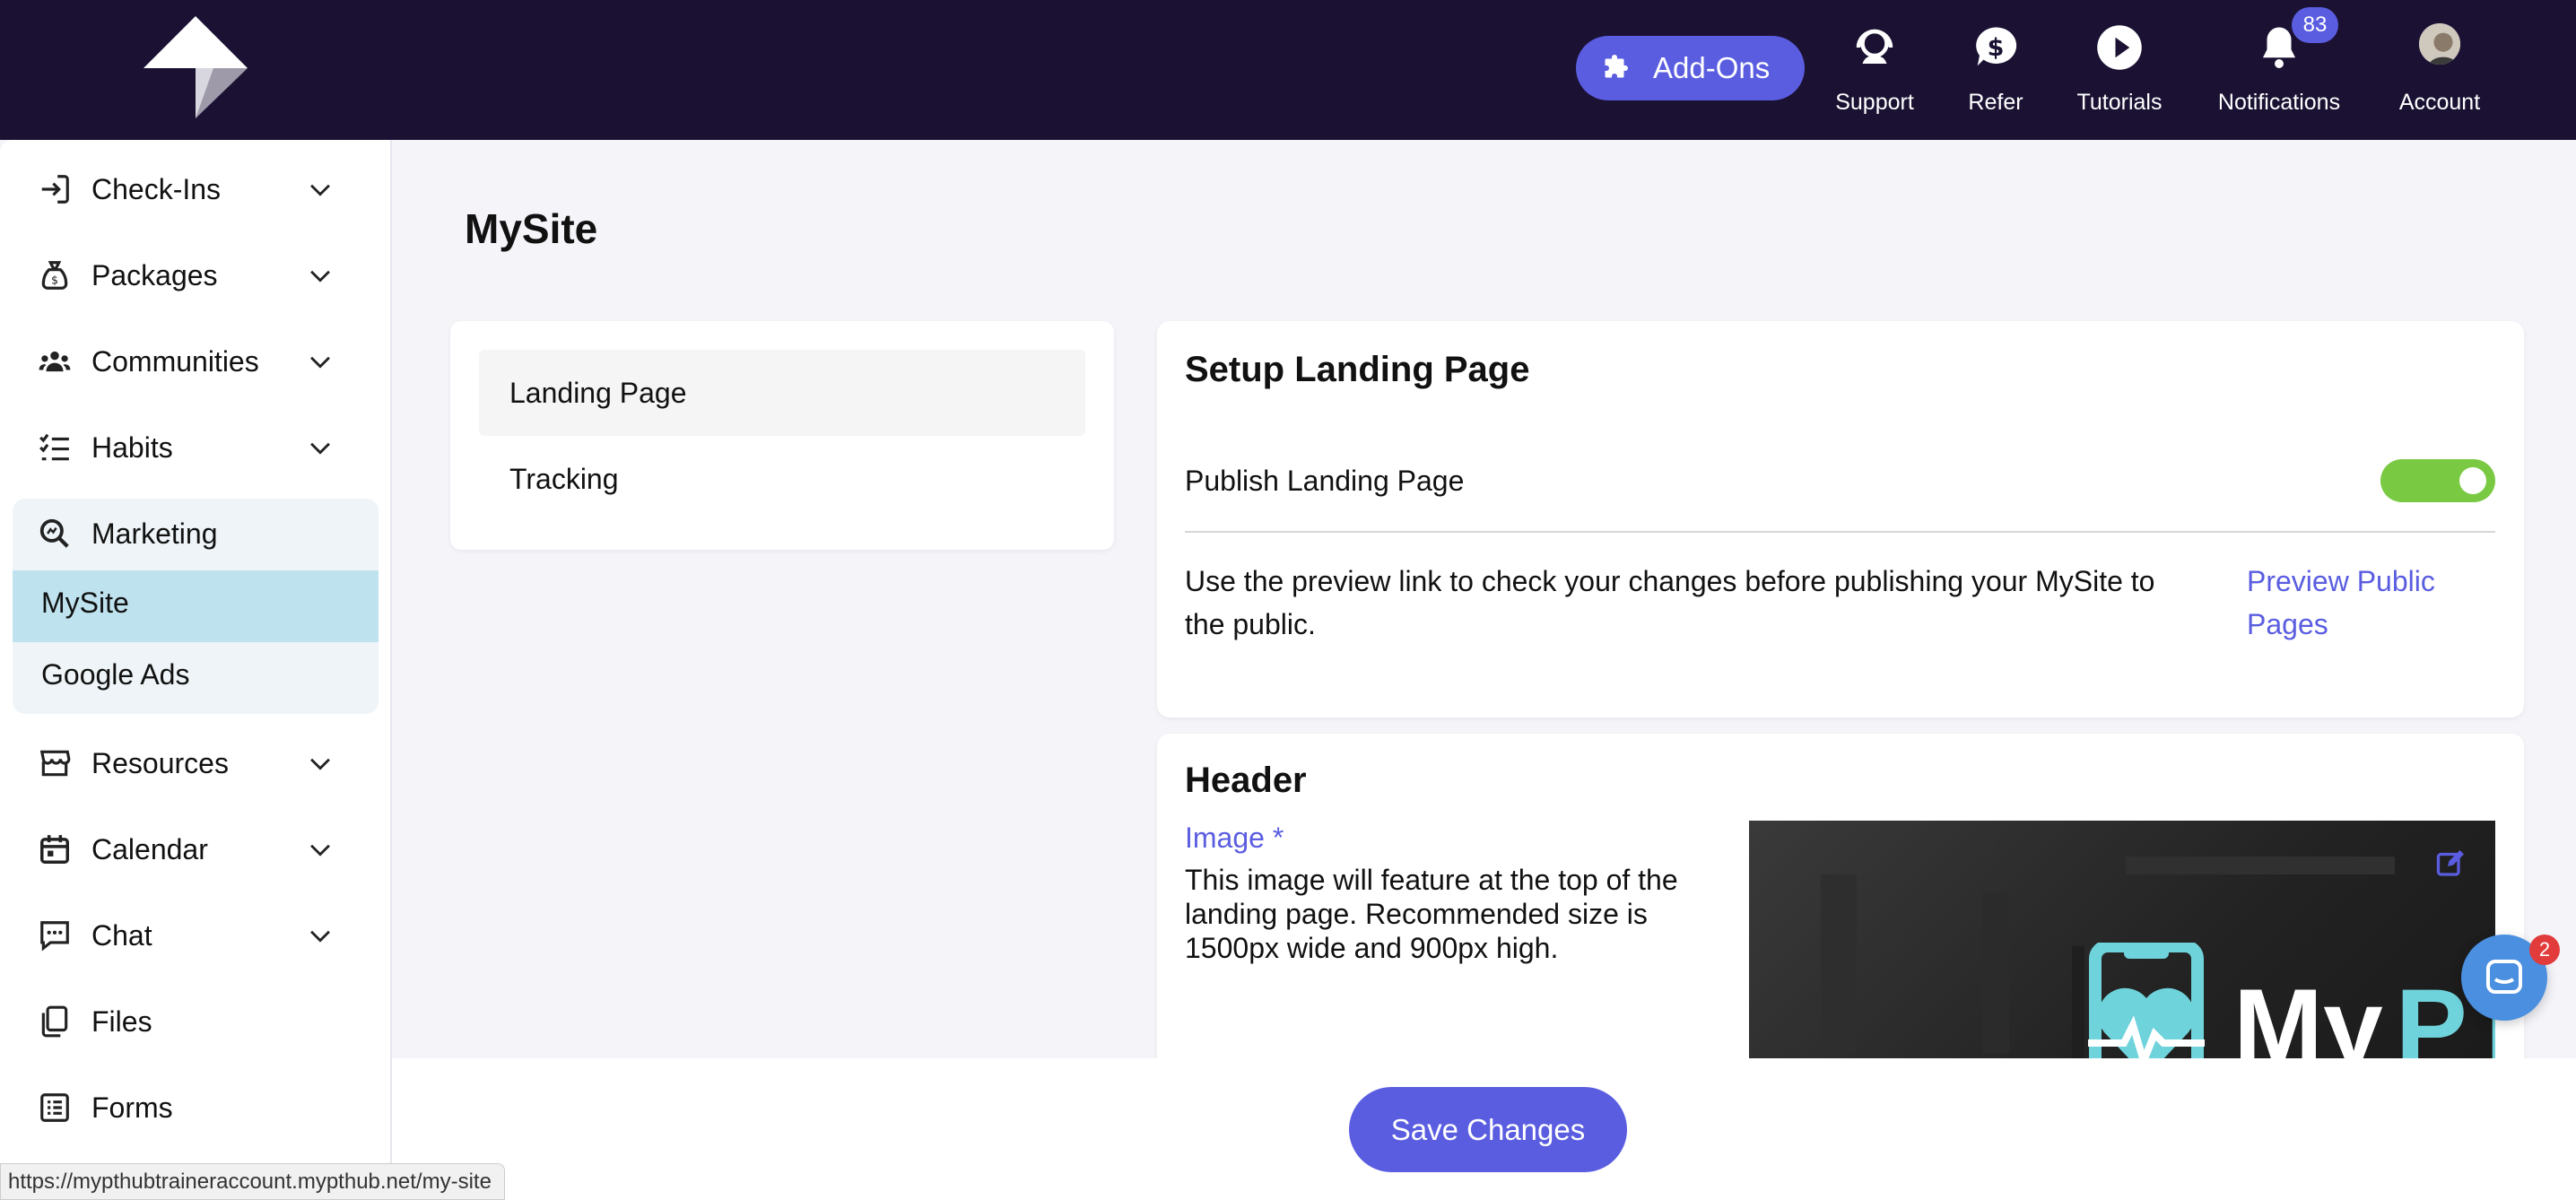 The width and height of the screenshot is (2576, 1200). Describe the element at coordinates (782, 393) in the screenshot. I see `tab-landing-page: Landing Page` at that location.